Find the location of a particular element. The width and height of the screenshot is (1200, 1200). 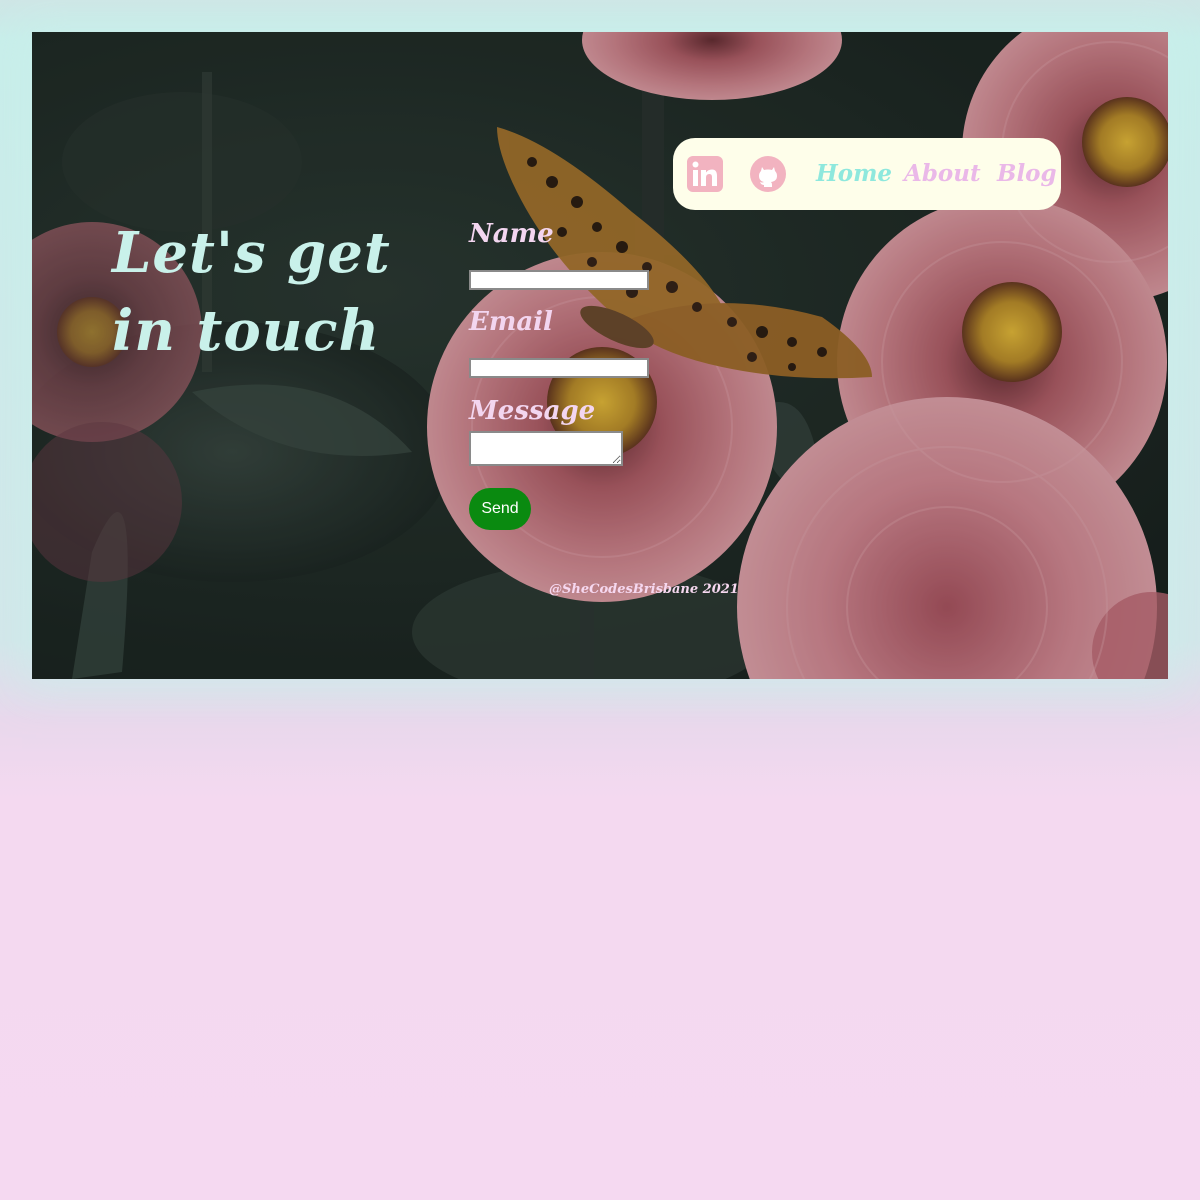

github-link is located at coordinates (768, 174).